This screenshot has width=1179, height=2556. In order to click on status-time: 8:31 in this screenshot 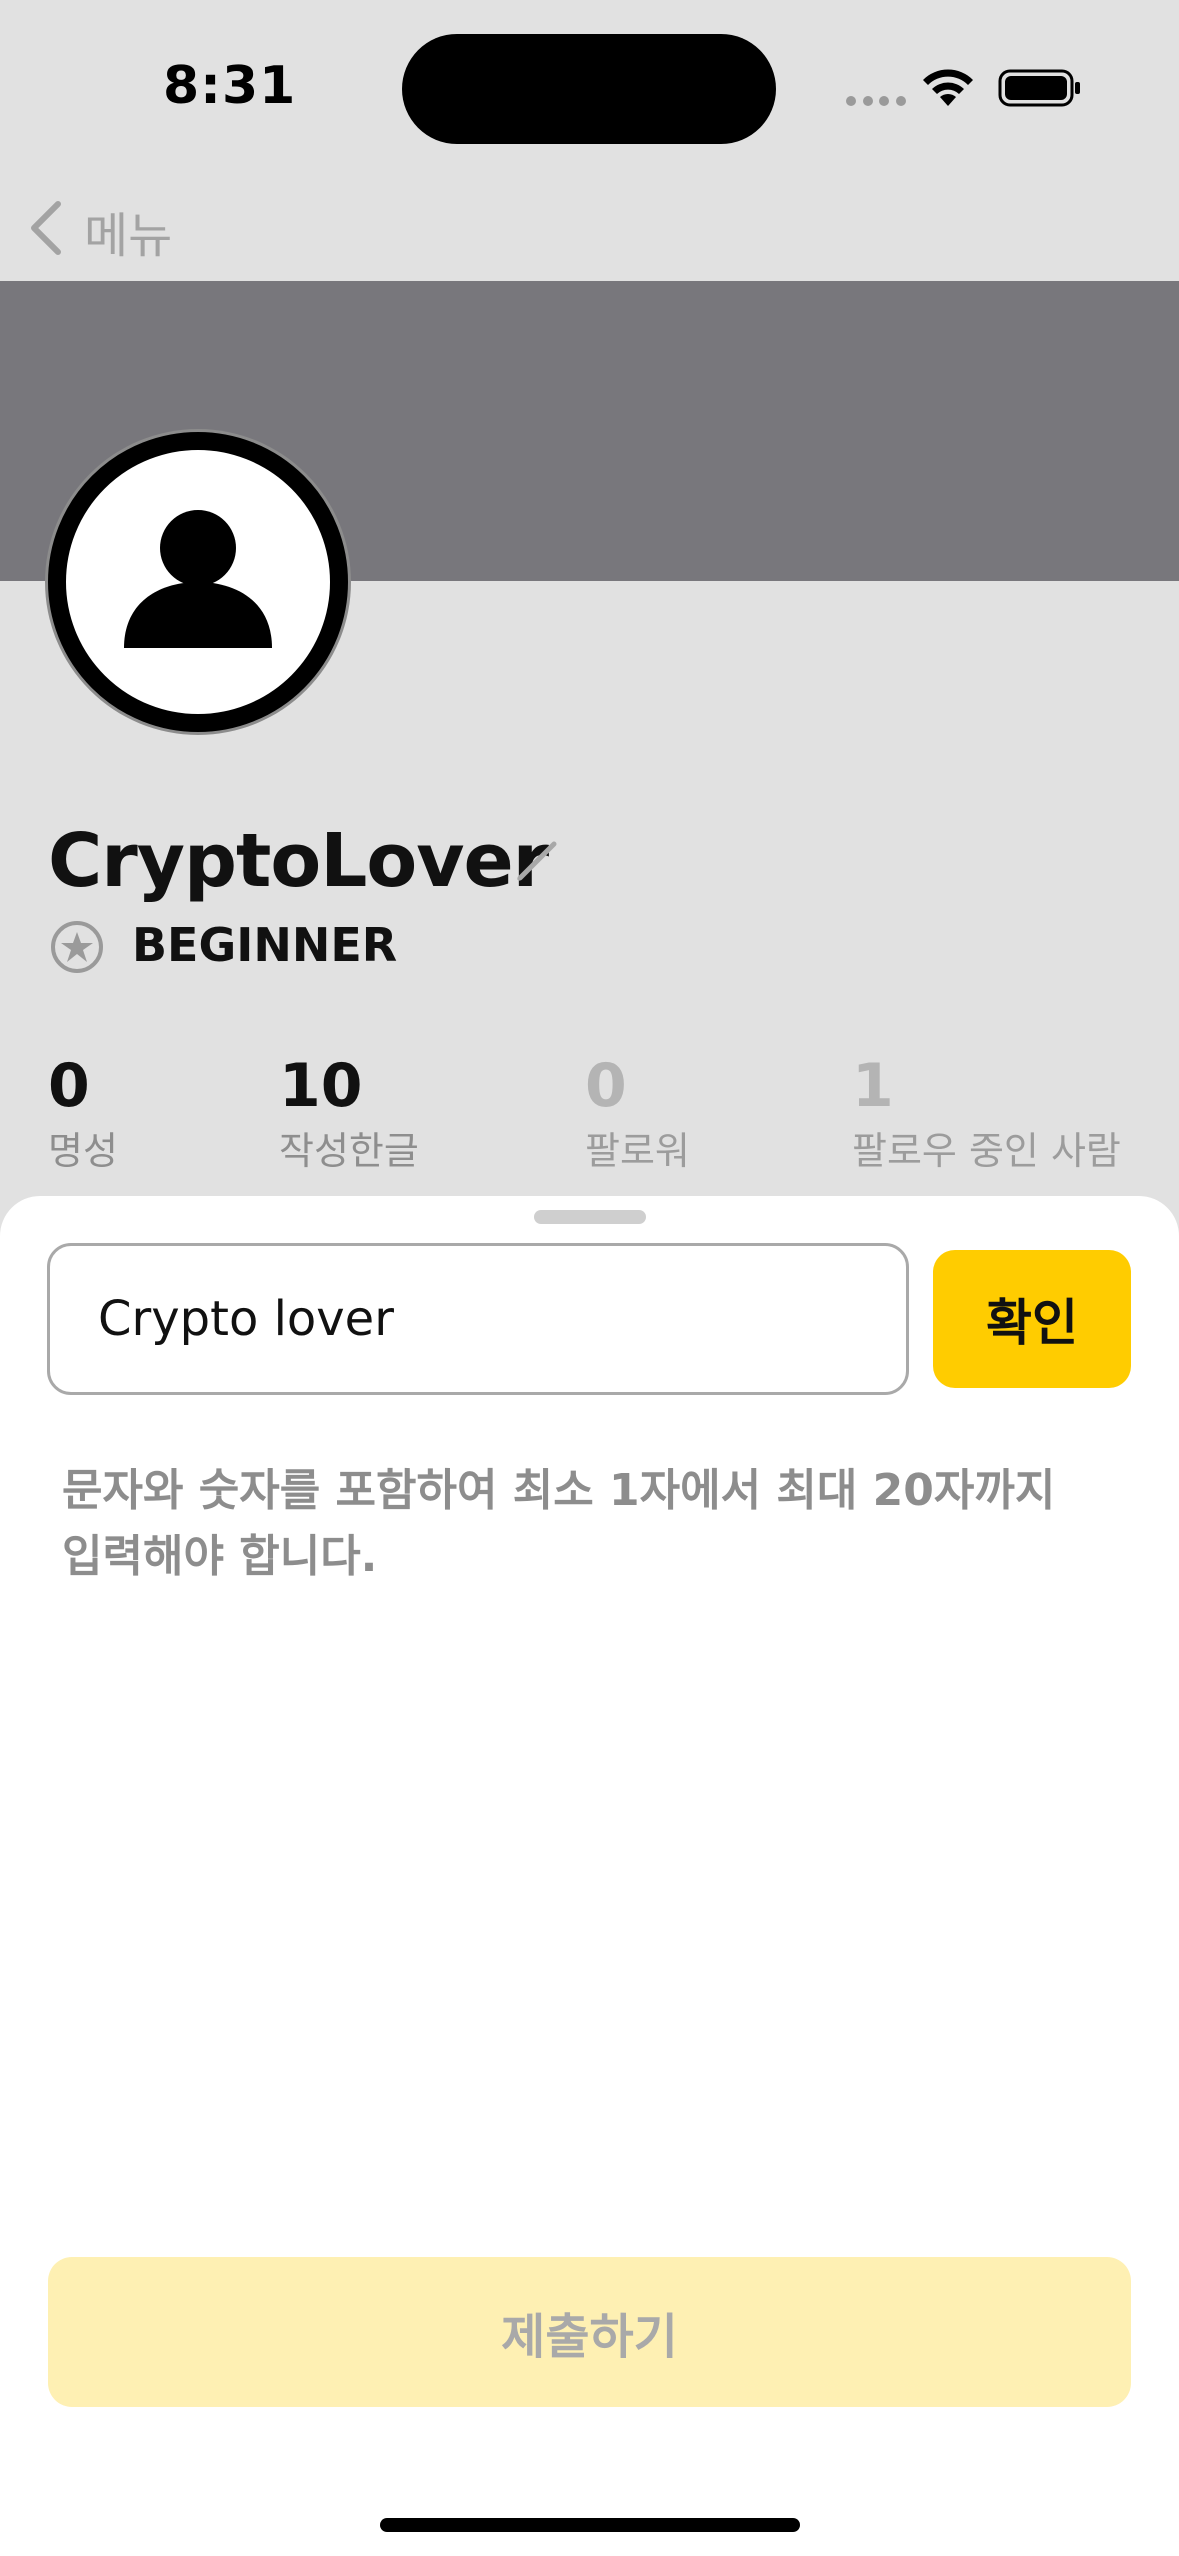, I will do `click(230, 86)`.